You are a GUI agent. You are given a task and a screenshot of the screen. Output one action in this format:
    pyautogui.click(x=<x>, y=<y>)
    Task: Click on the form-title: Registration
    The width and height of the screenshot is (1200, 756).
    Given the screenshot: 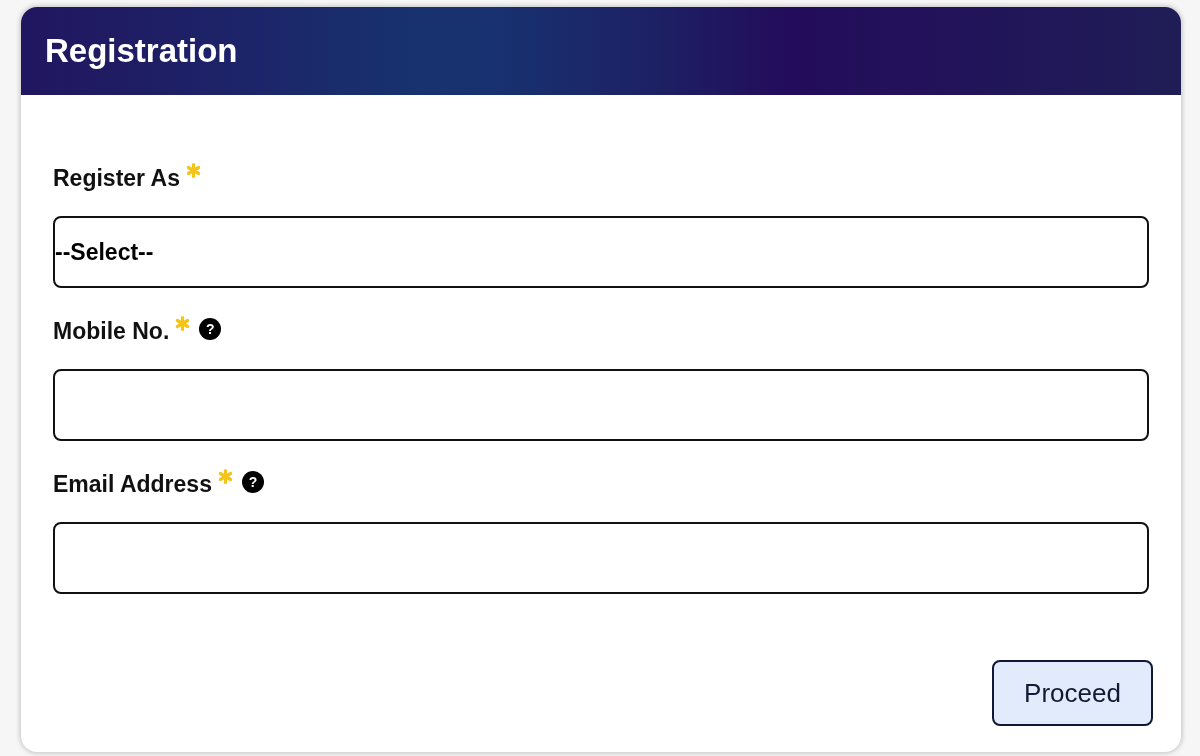 What is the action you would take?
    pyautogui.click(x=141, y=51)
    